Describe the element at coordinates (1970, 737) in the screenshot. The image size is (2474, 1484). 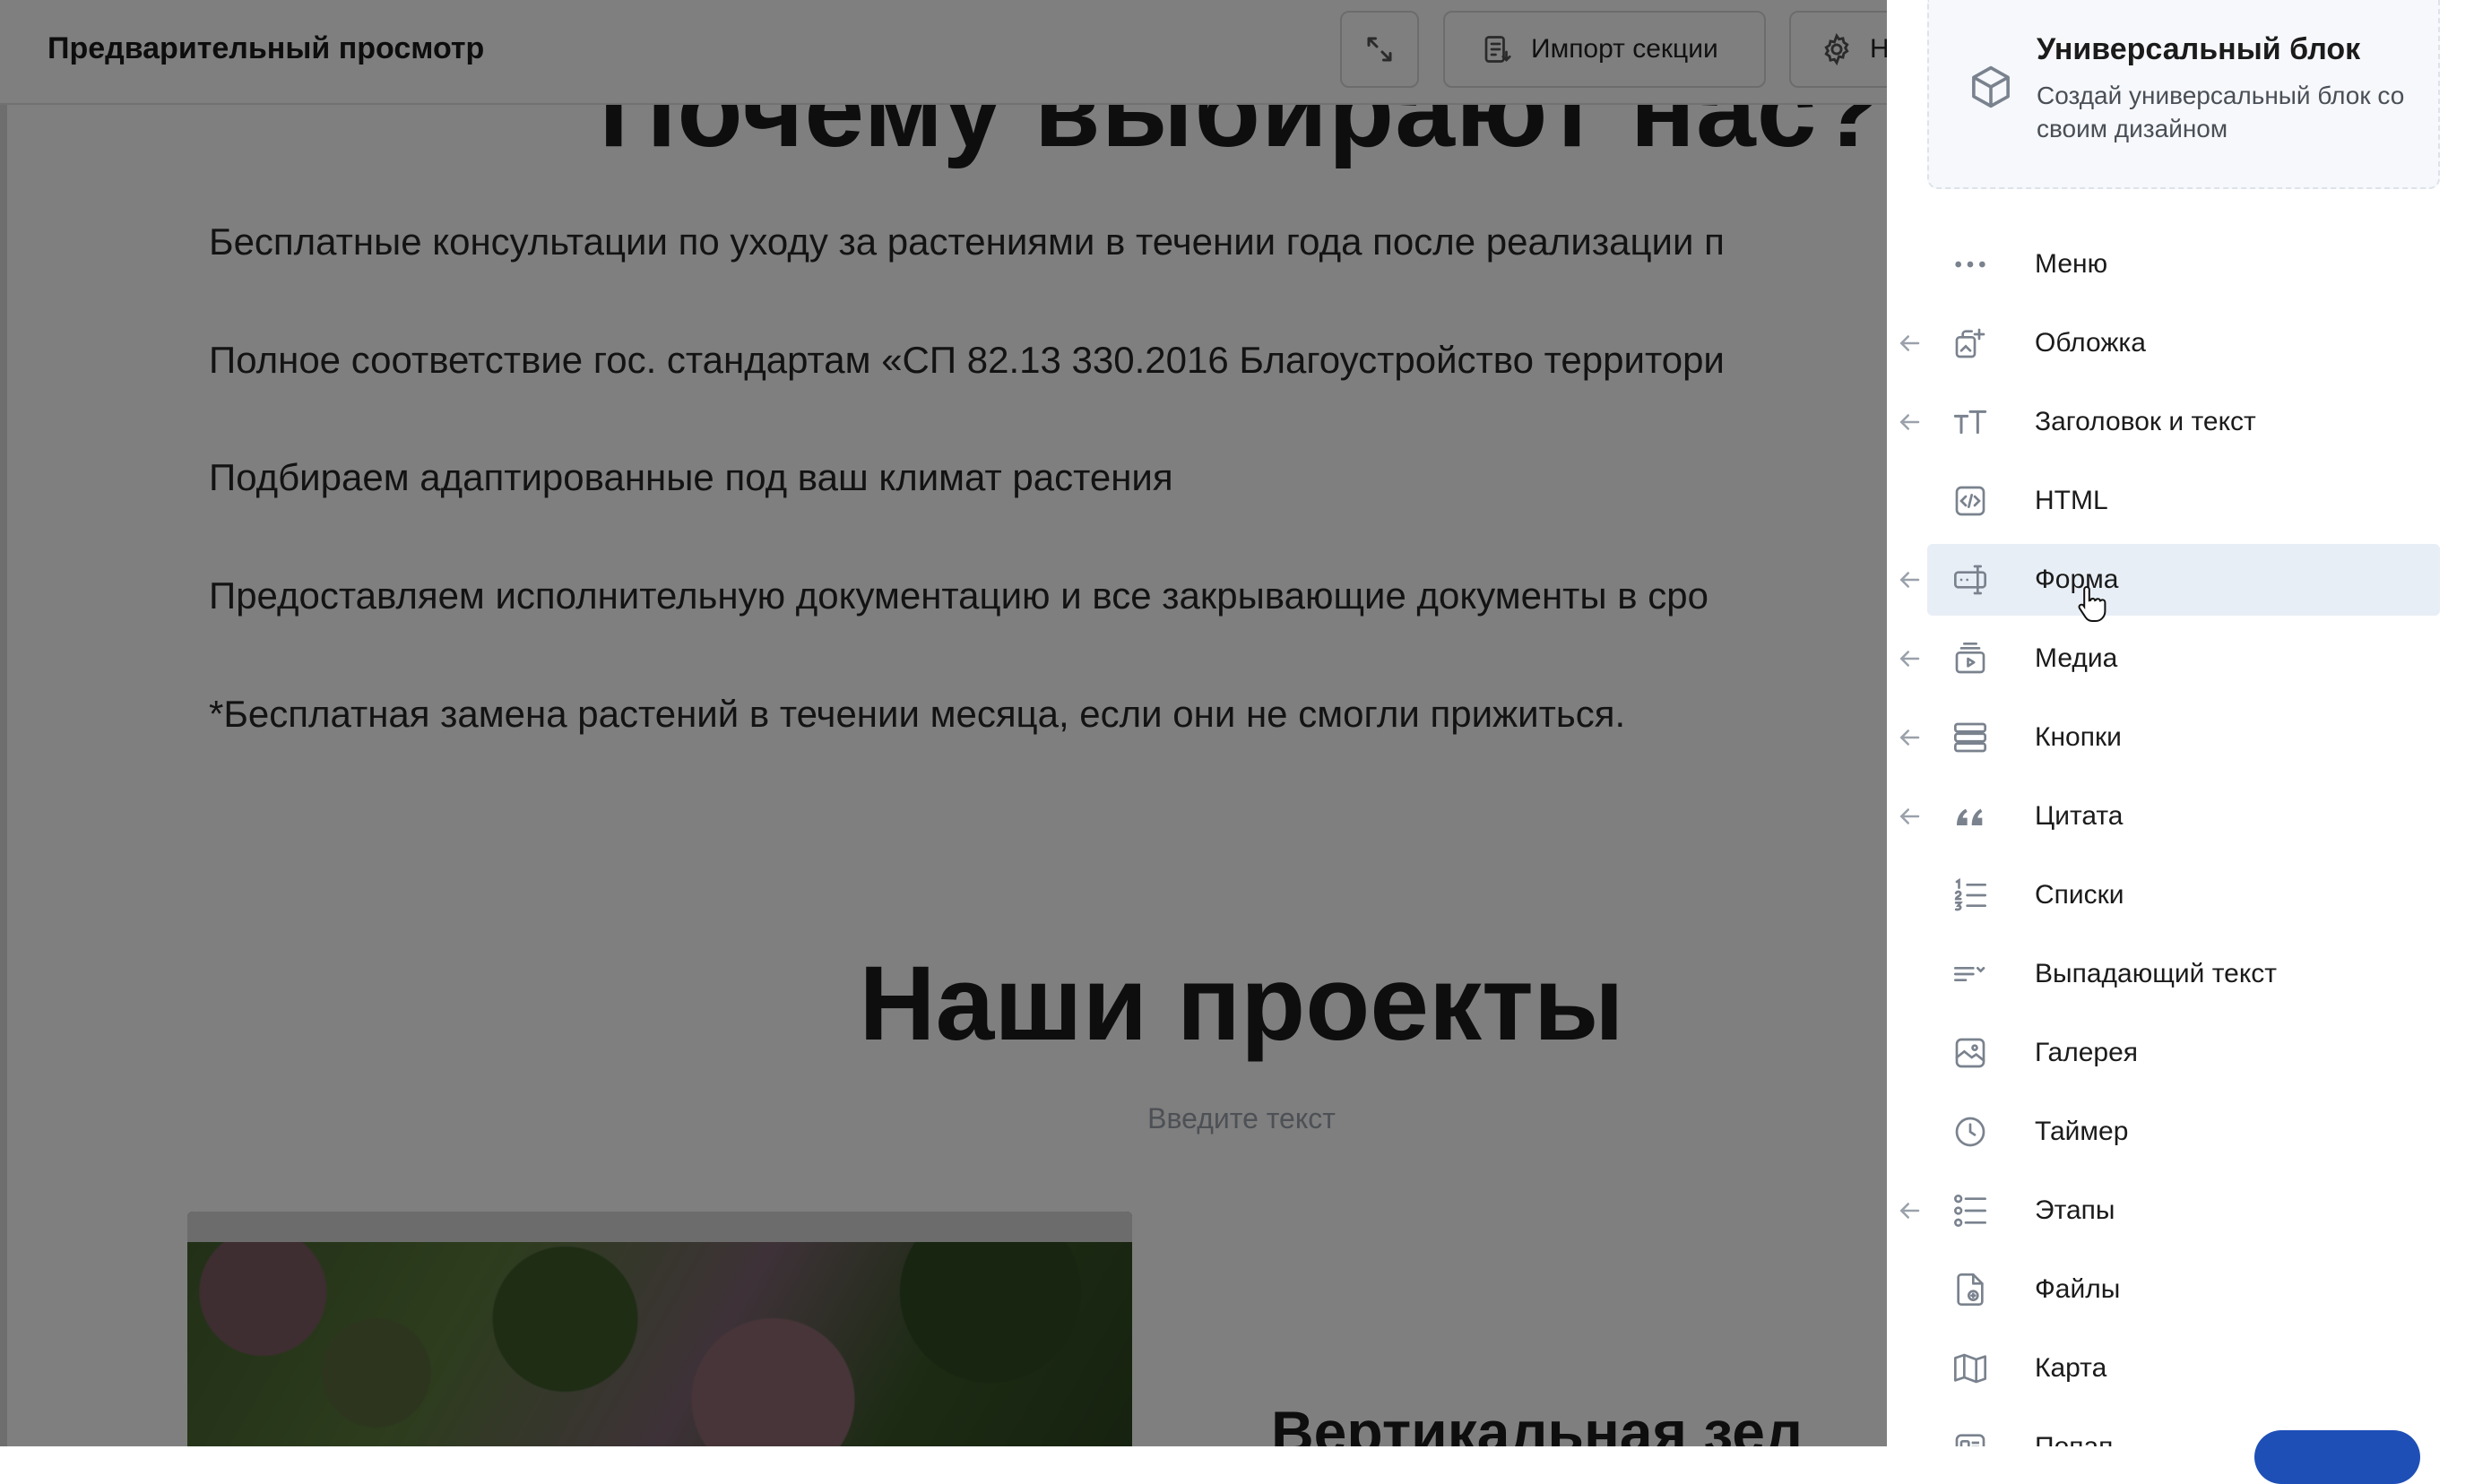
I see `buttons-icon` at that location.